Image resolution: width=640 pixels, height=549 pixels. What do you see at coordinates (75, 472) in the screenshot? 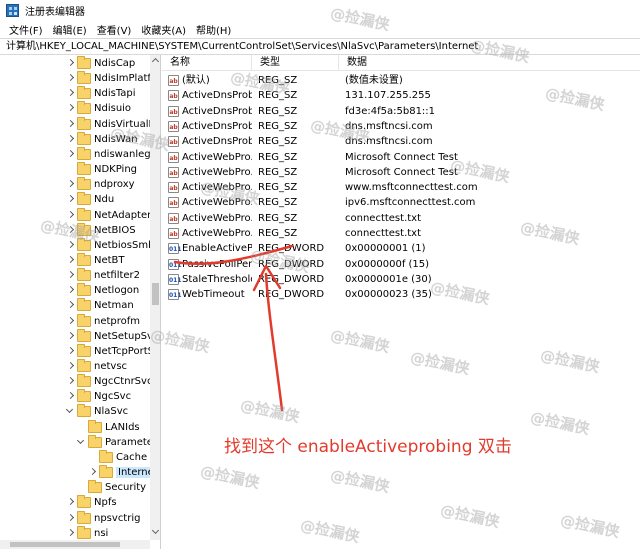
I see `tree-item: Internet` at bounding box center [75, 472].